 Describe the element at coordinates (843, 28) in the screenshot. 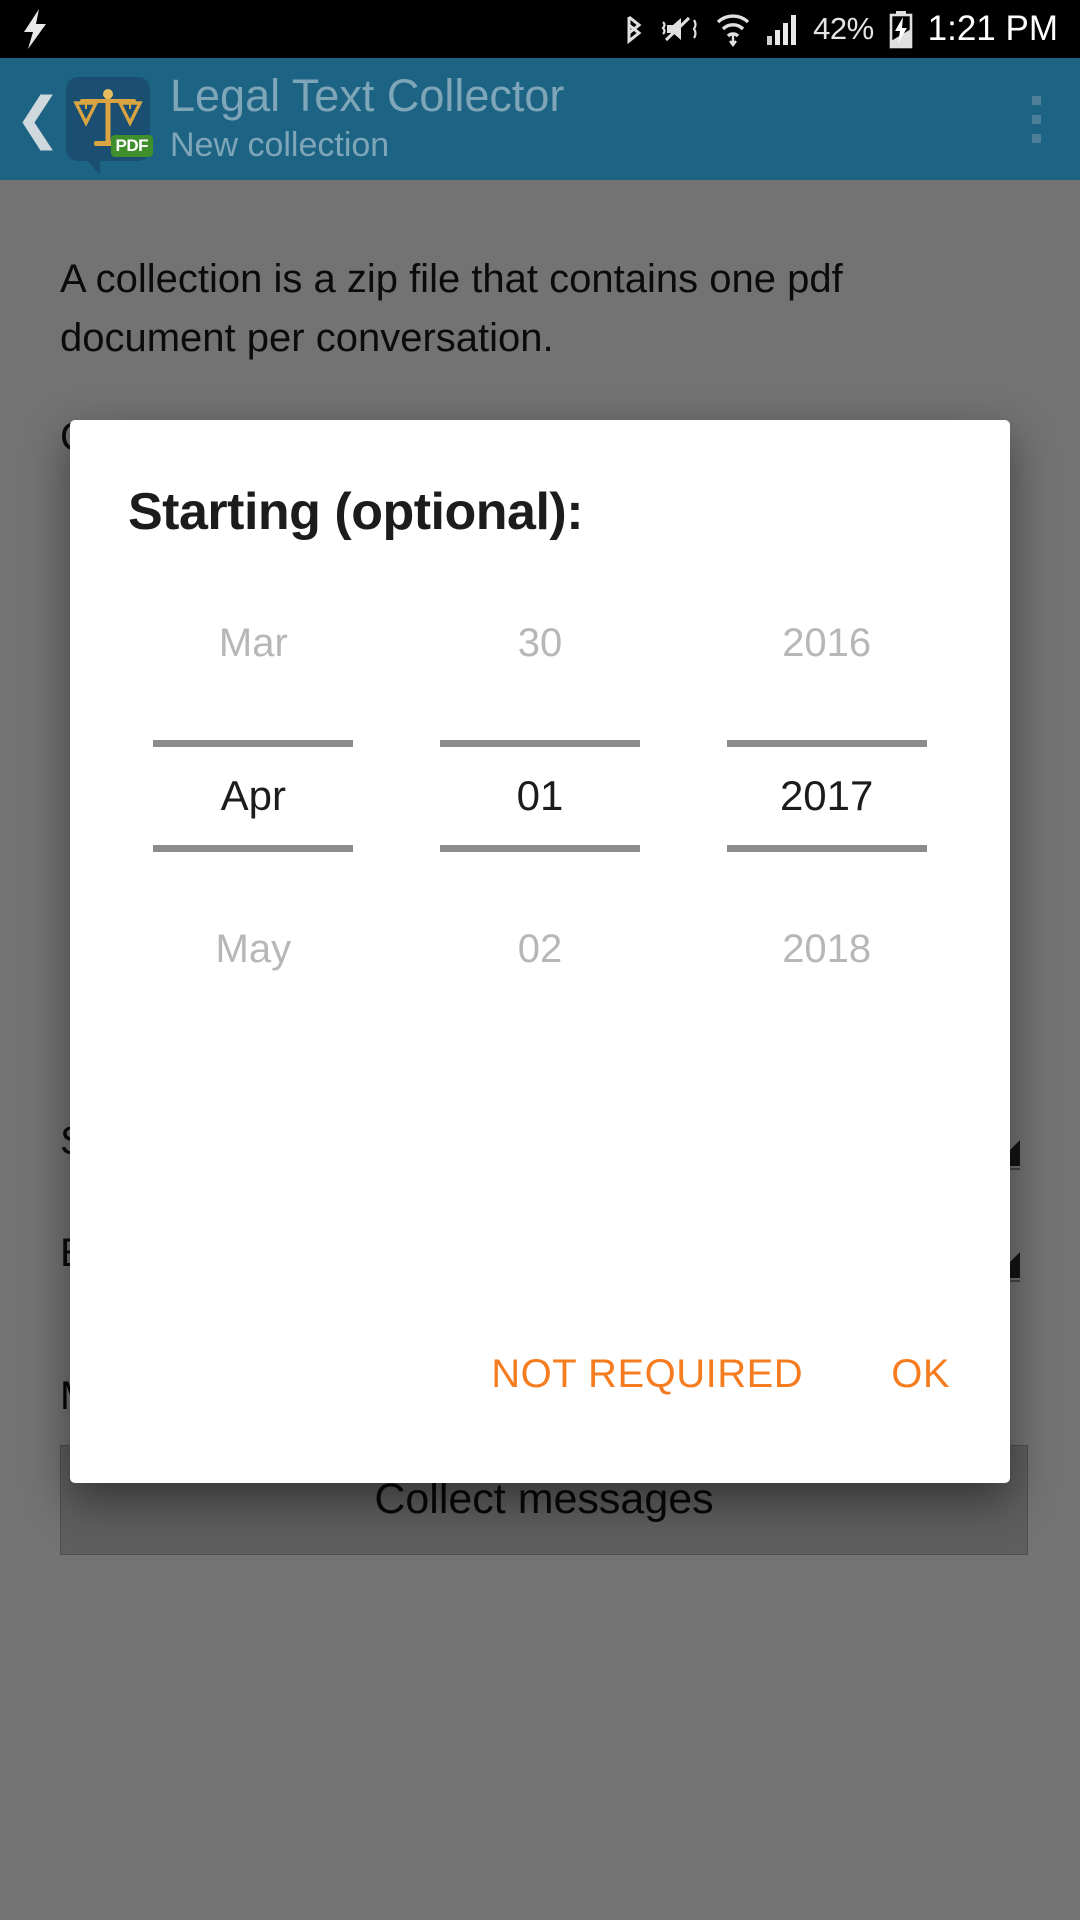

I see `battery-percent-label: 42%` at that location.